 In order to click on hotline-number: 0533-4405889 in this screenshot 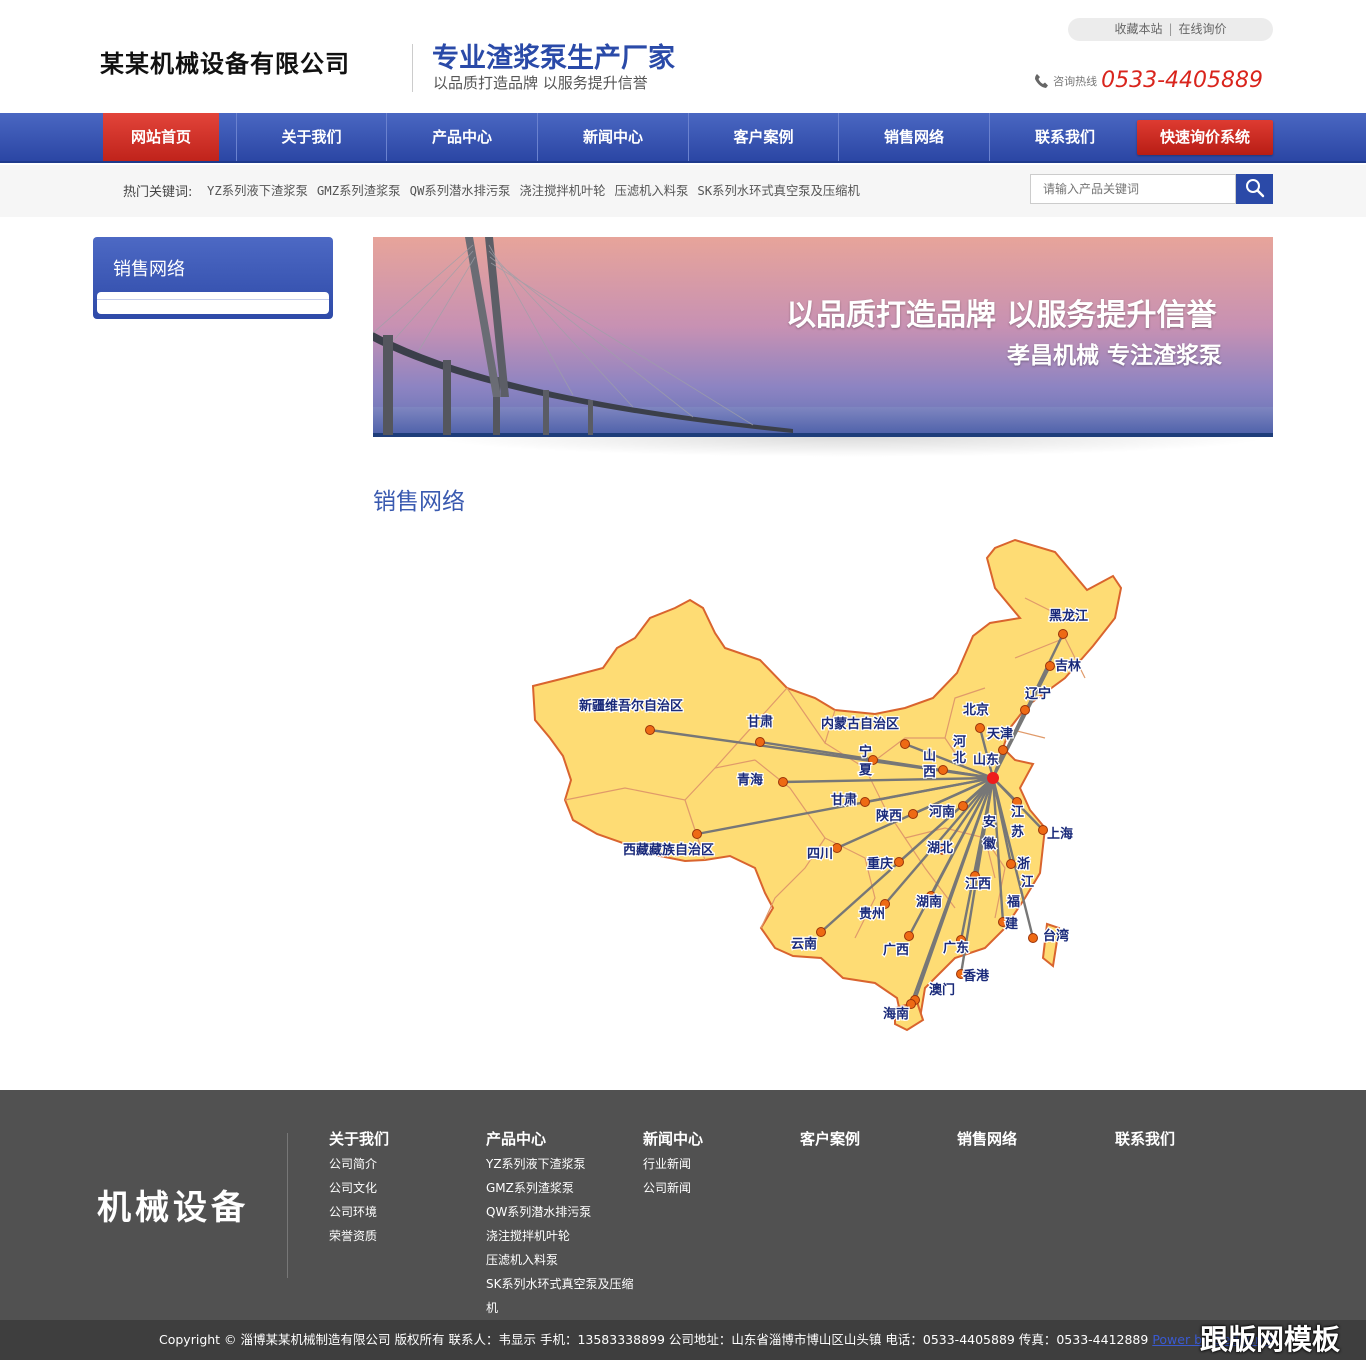, I will do `click(1182, 80)`.